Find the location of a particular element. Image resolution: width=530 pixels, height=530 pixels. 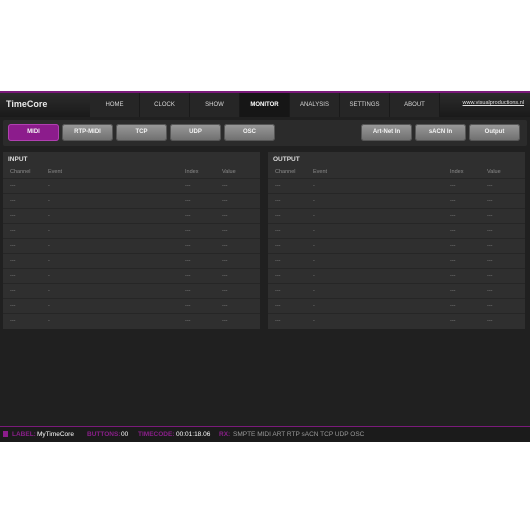

status-rx-key: RX: is located at coordinates (225, 434).